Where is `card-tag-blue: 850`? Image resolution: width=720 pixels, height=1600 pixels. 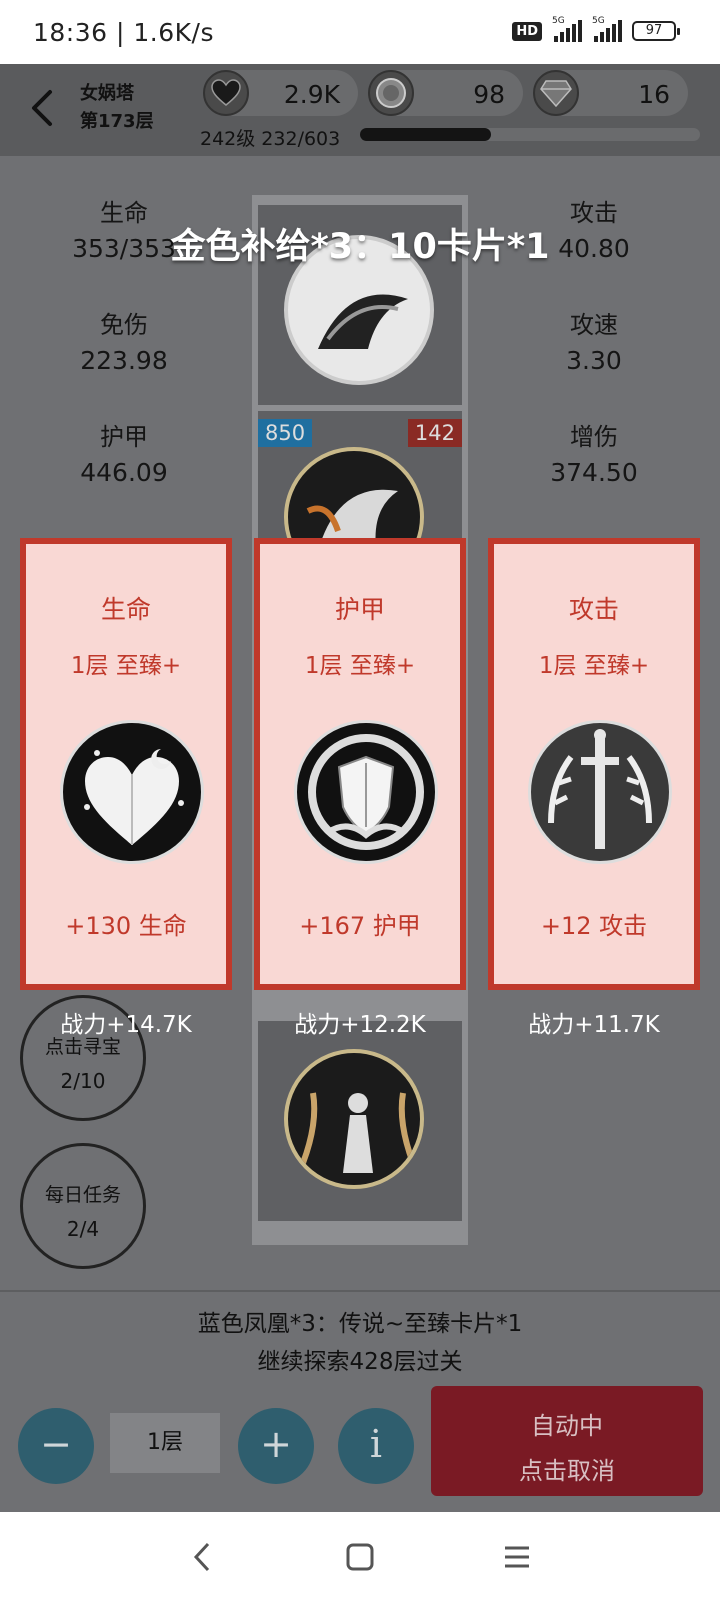 card-tag-blue: 850 is located at coordinates (285, 433).